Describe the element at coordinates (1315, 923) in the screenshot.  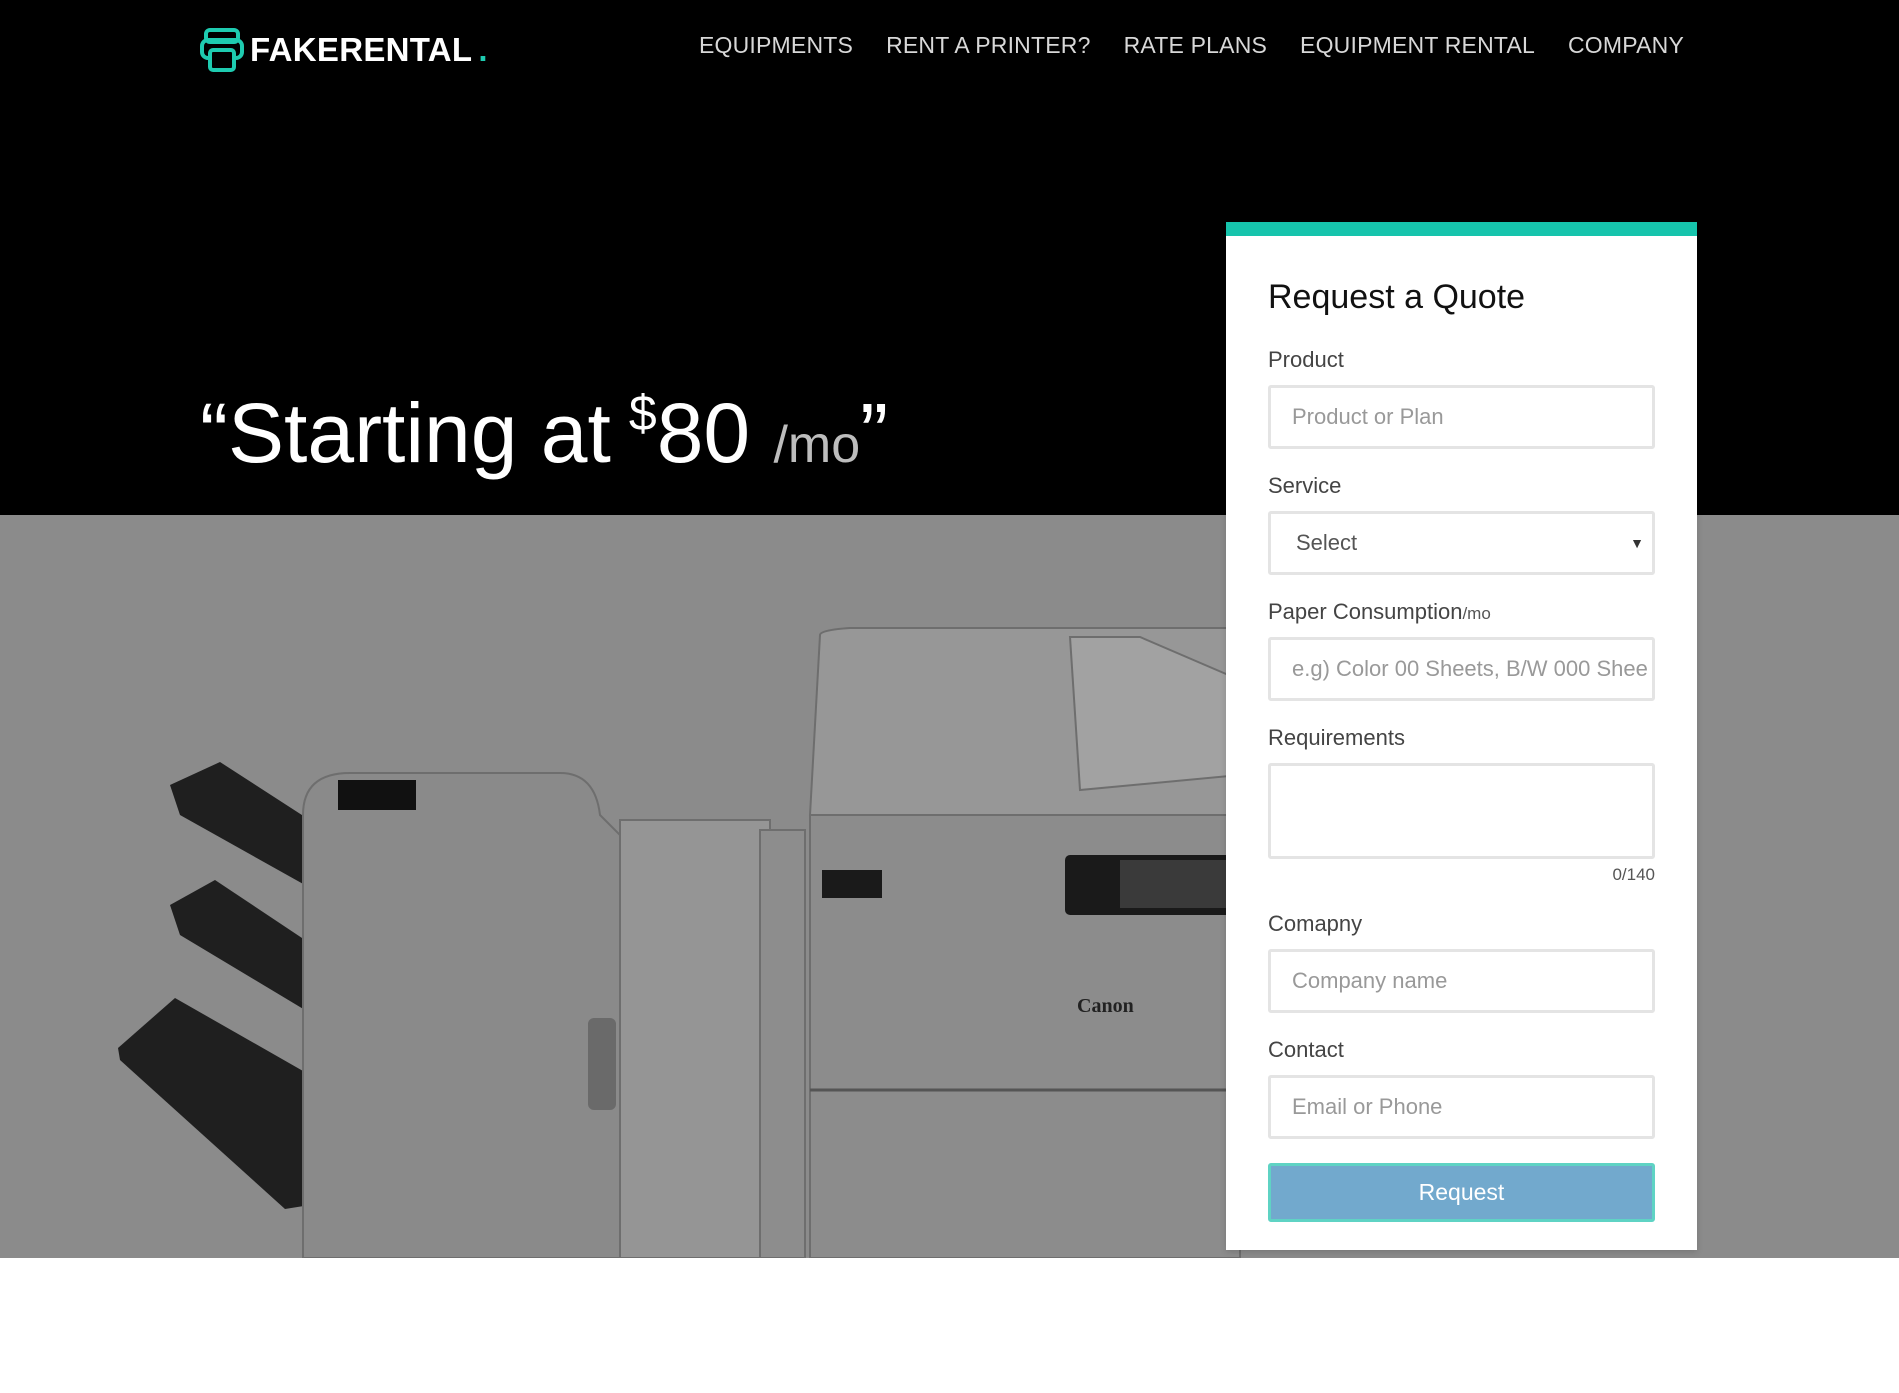
I see `company-label: Comapny` at that location.